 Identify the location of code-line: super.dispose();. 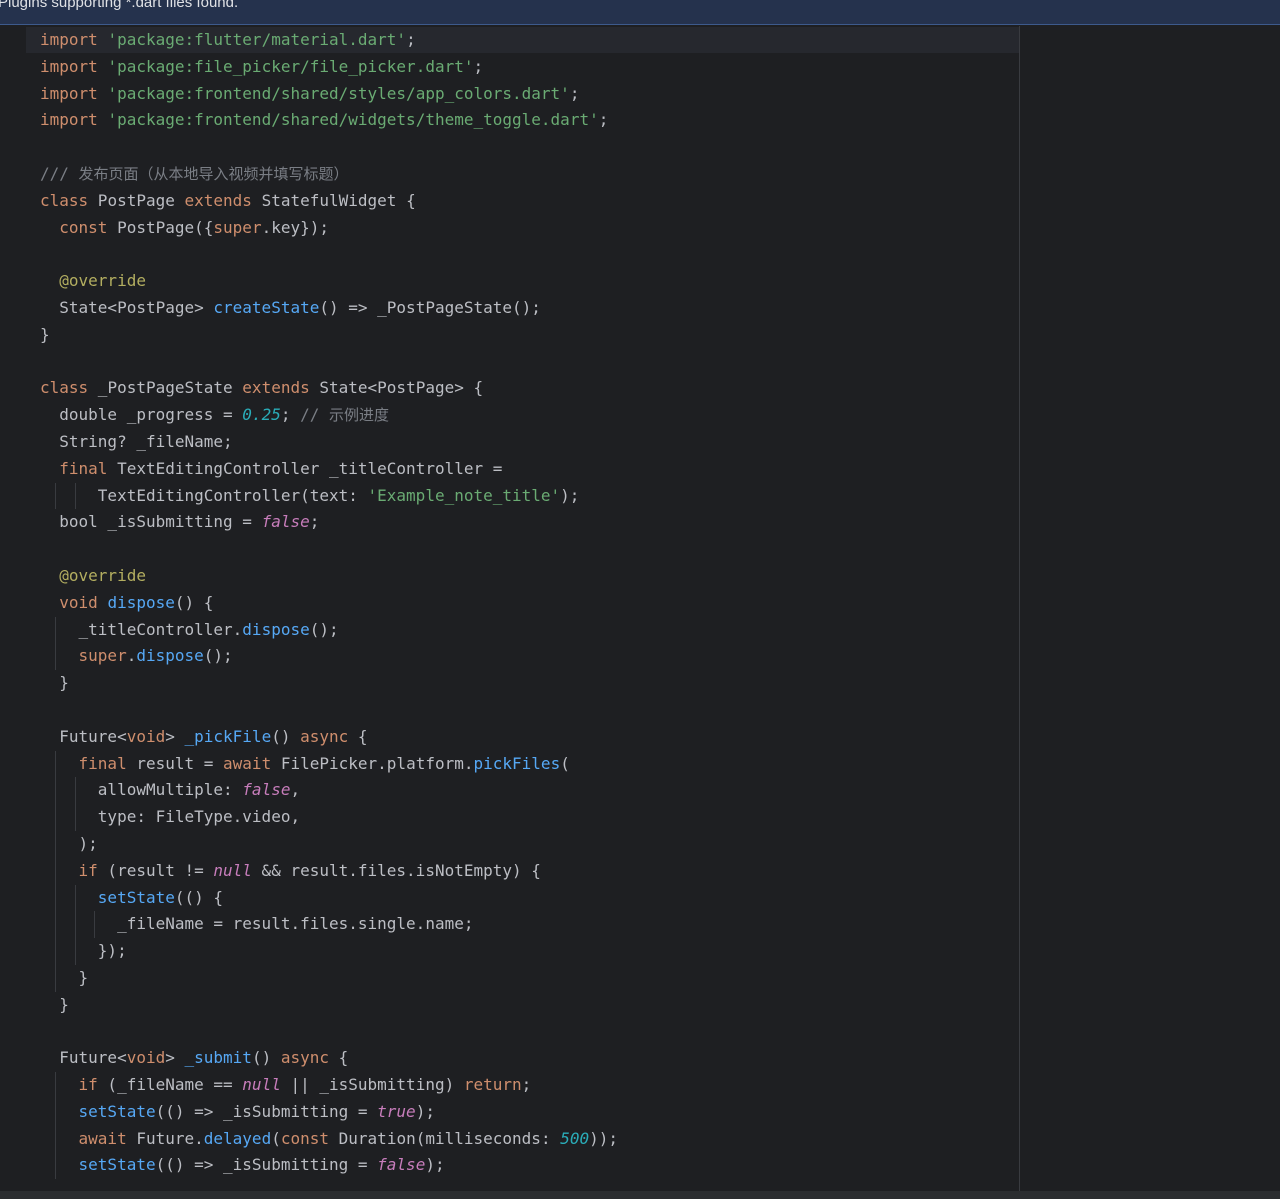
(329, 657).